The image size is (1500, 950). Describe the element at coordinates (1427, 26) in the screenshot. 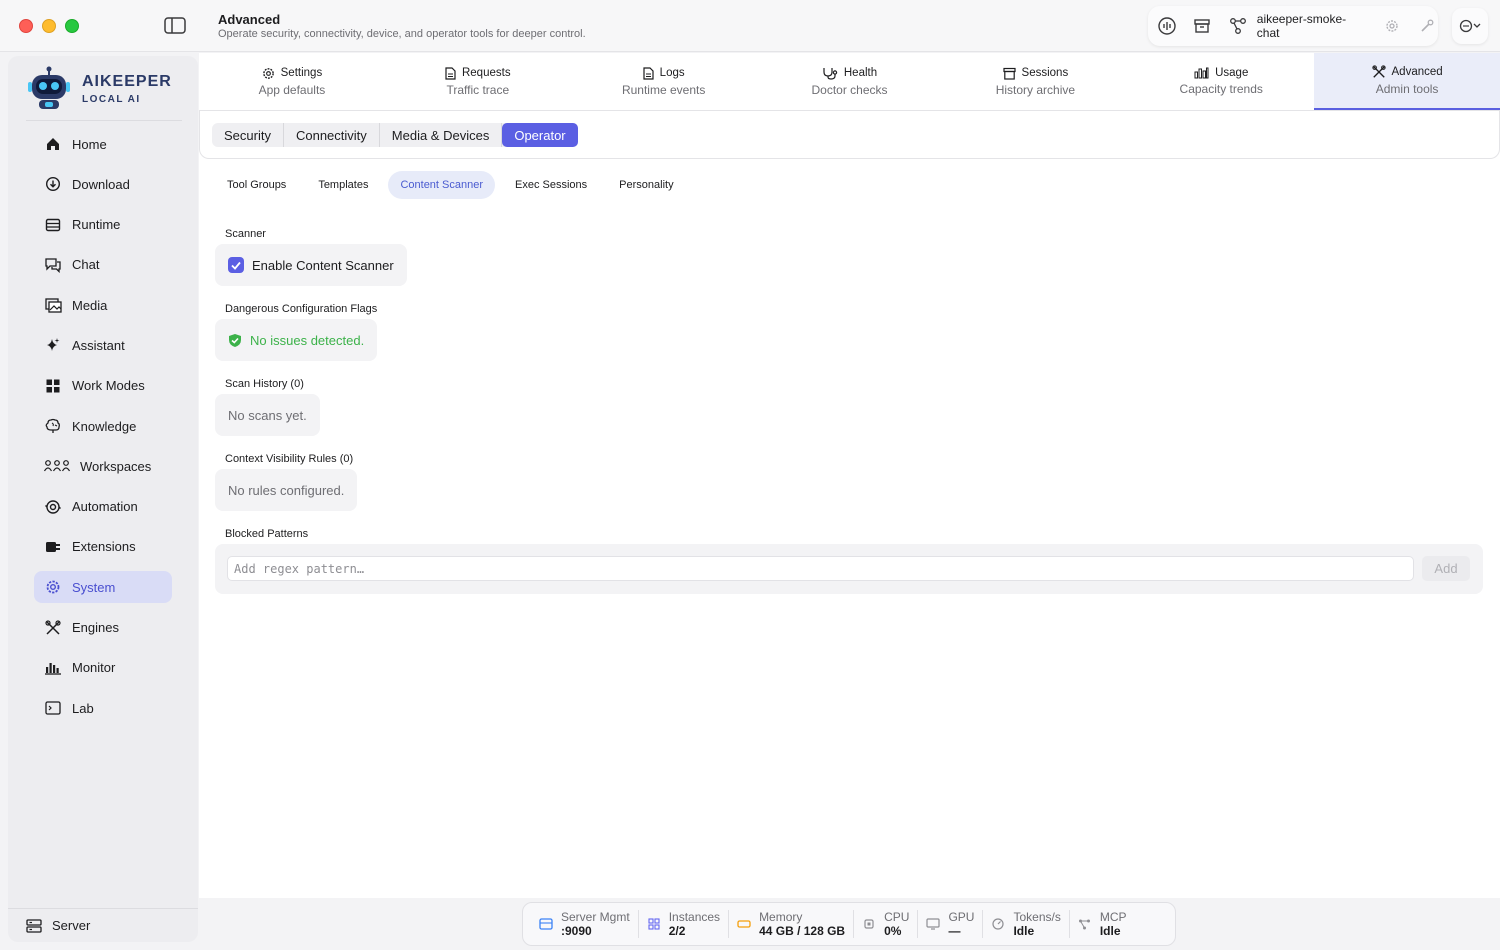

I see `wrench-icon` at that location.